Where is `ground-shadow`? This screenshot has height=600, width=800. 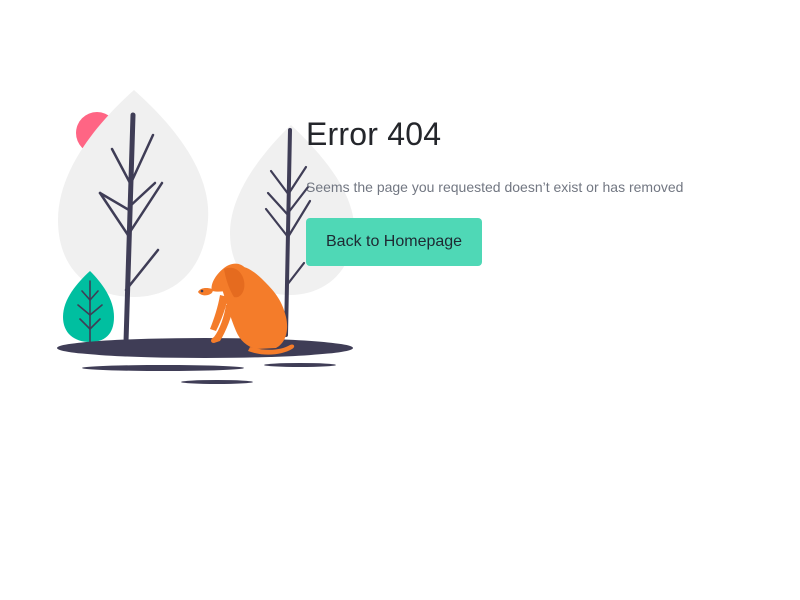
ground-shadow is located at coordinates (205, 348).